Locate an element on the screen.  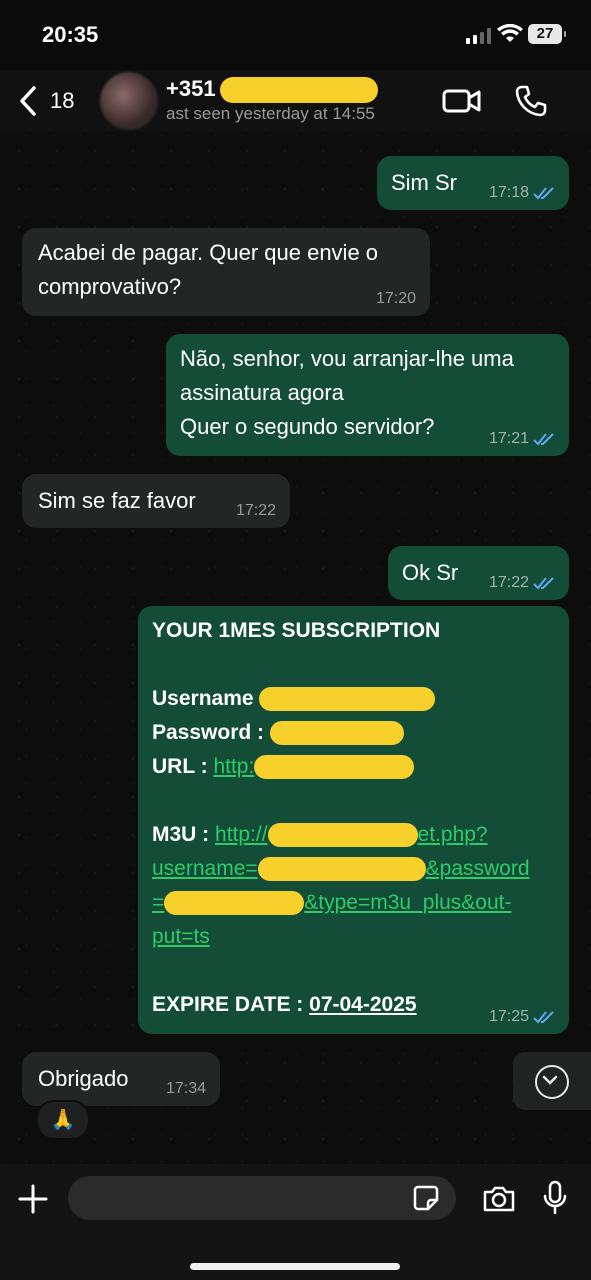
message-time: 17:18 is located at coordinates (508, 192).